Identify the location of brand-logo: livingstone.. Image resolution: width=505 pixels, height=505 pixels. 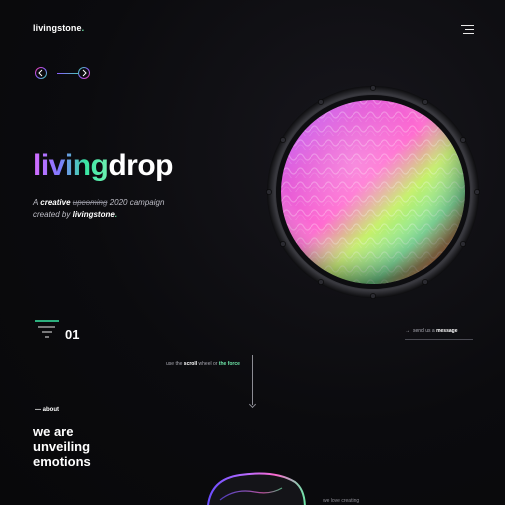
(58, 28).